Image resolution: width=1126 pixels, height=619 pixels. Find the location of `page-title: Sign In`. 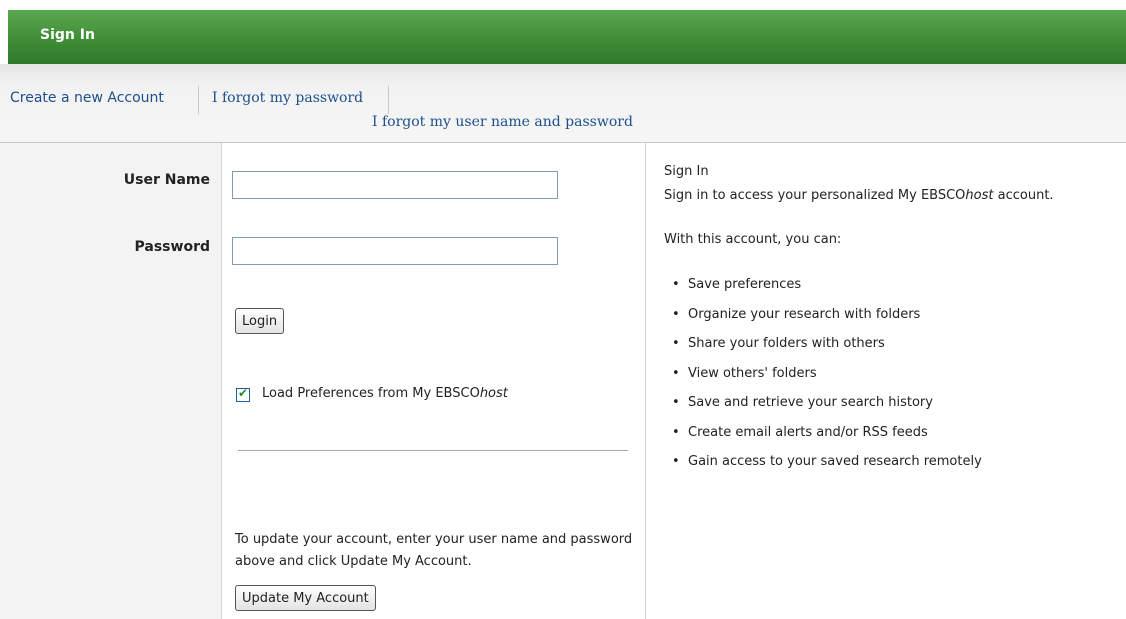

page-title: Sign In is located at coordinates (67, 35).